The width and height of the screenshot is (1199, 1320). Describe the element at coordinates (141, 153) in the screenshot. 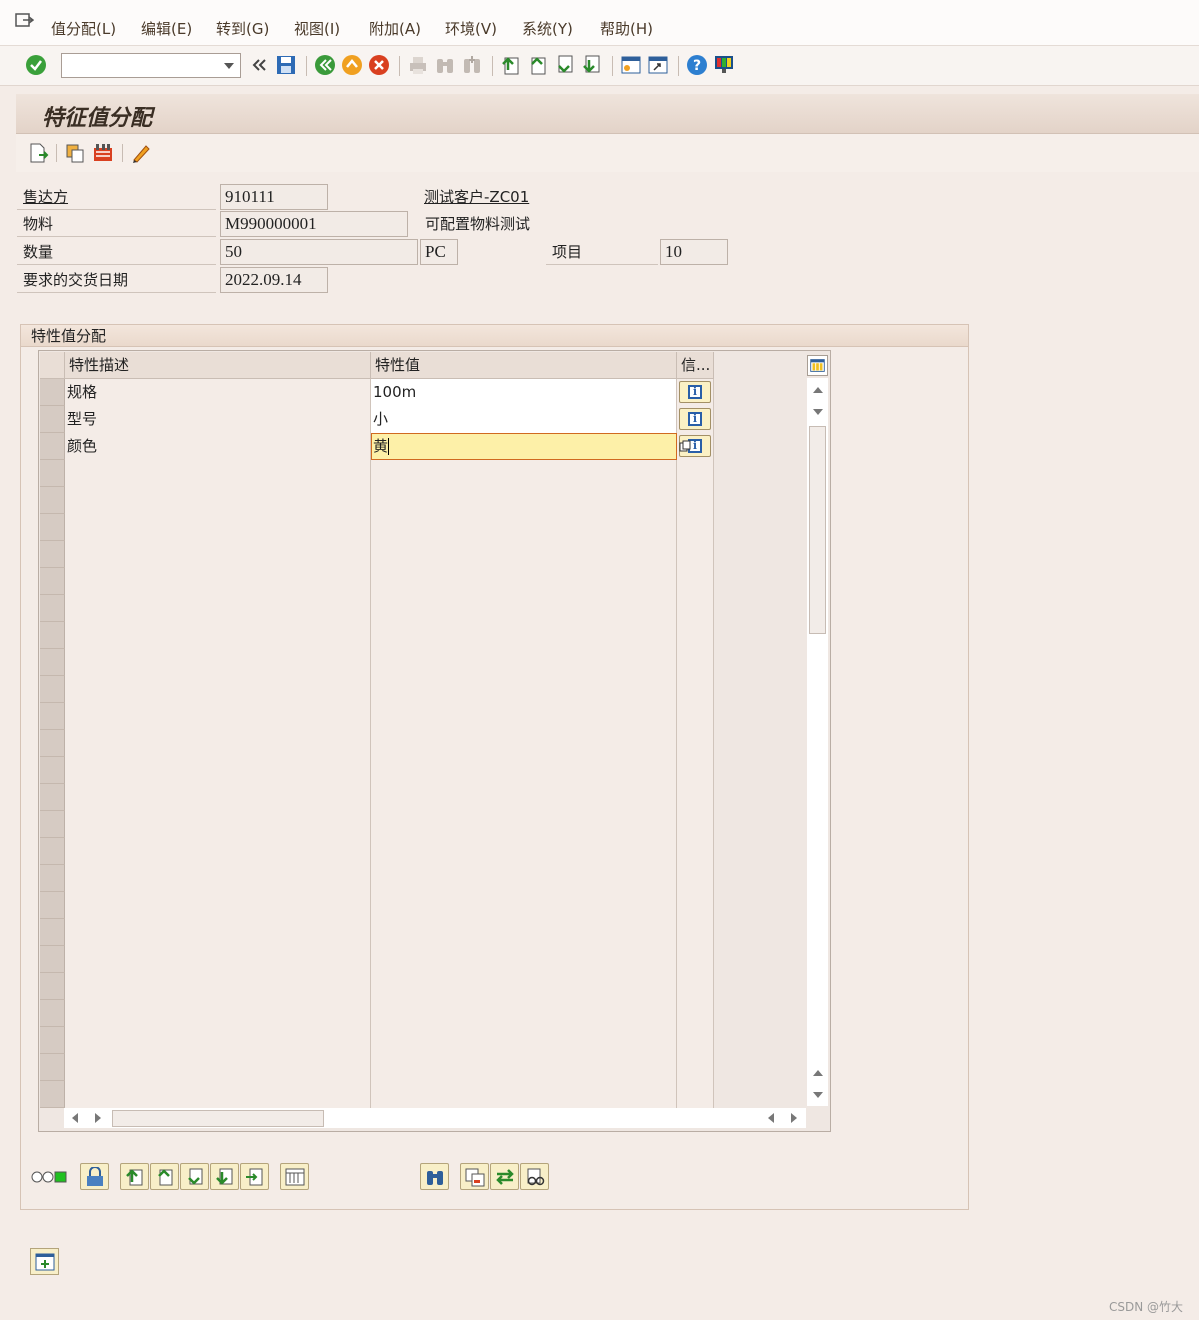

I see `edit-pencil-icon` at that location.